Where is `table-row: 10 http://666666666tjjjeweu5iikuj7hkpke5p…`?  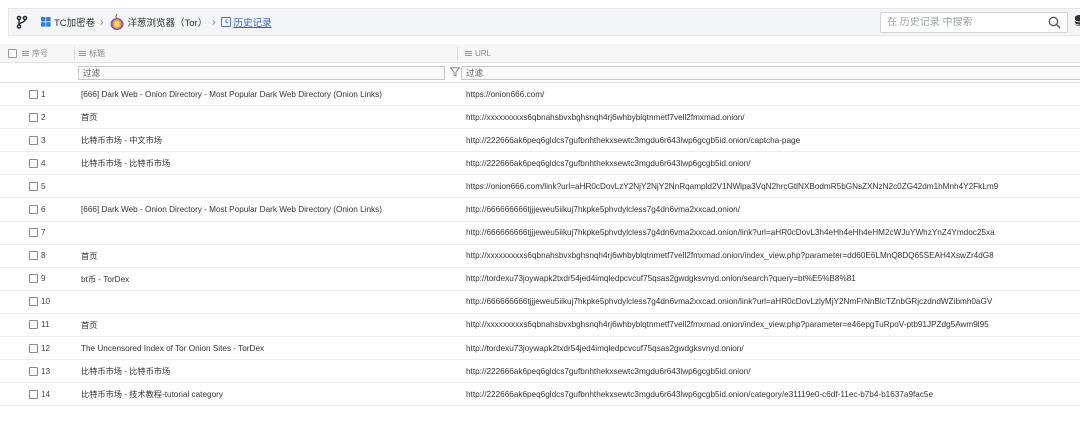 table-row: 10 http://666666666tjjjeweu5iikuj7hkpke5p… is located at coordinates (540, 302).